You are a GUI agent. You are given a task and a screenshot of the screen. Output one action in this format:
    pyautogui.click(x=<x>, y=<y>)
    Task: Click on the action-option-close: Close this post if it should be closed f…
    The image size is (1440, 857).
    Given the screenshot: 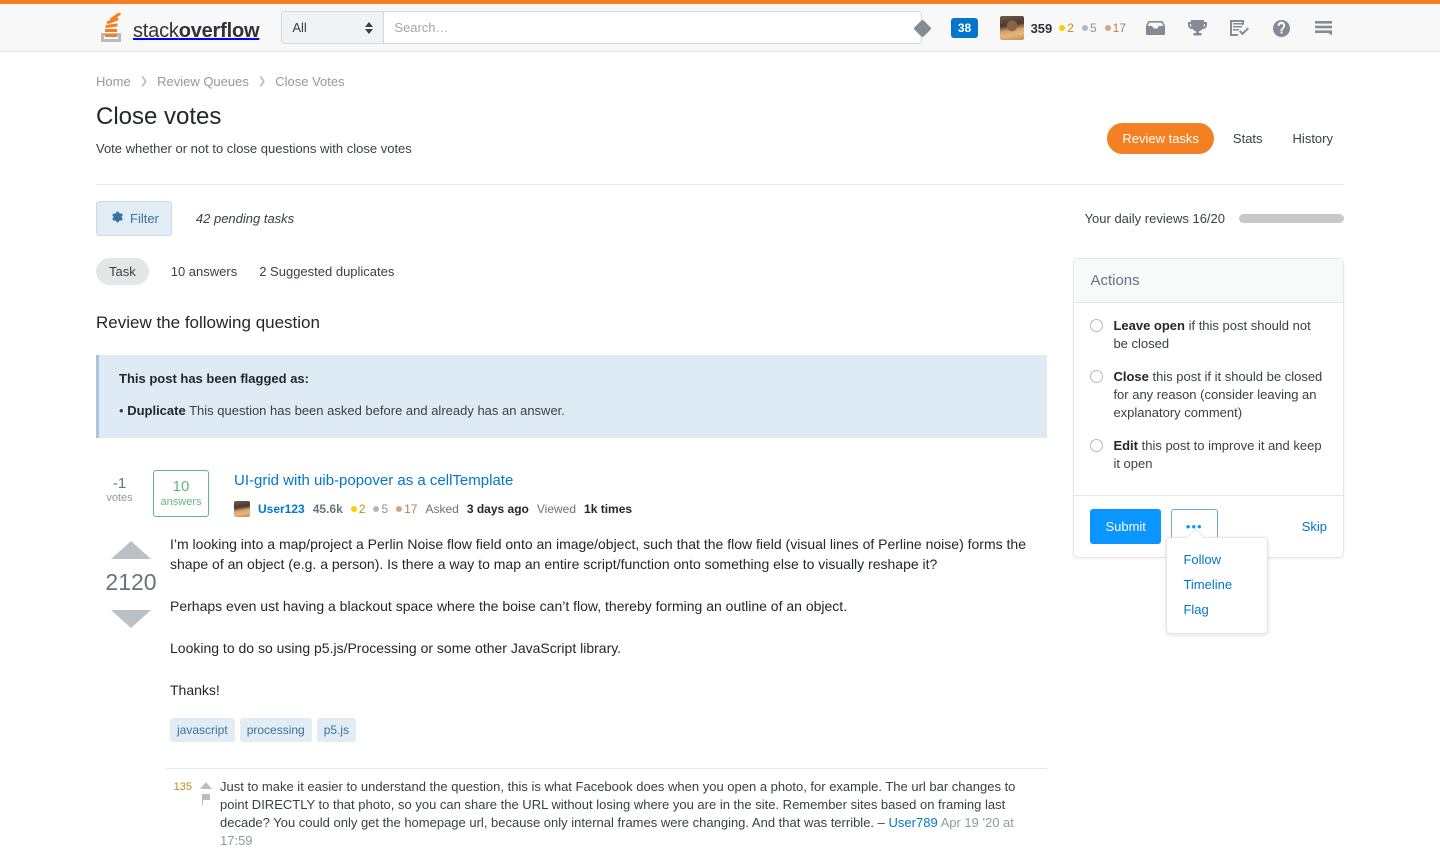 What is the action you would take?
    pyautogui.click(x=1208, y=394)
    